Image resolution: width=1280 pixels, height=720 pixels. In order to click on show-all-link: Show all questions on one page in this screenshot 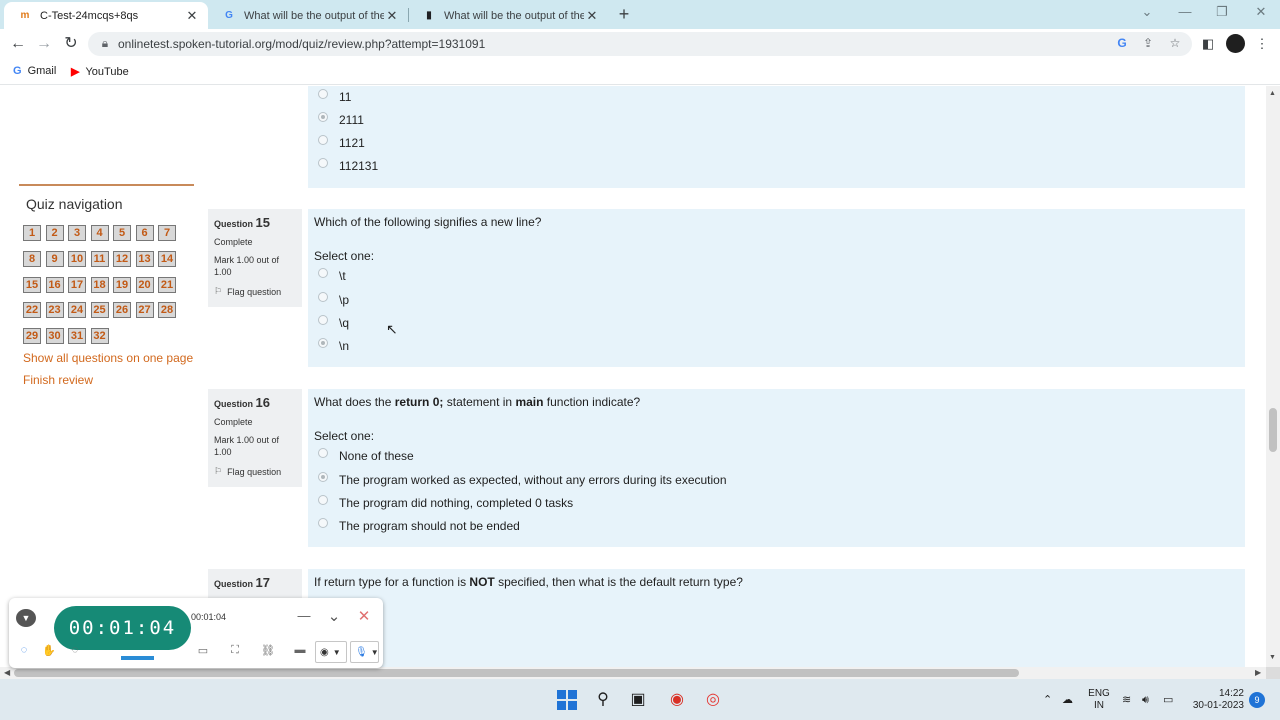, I will do `click(108, 358)`.